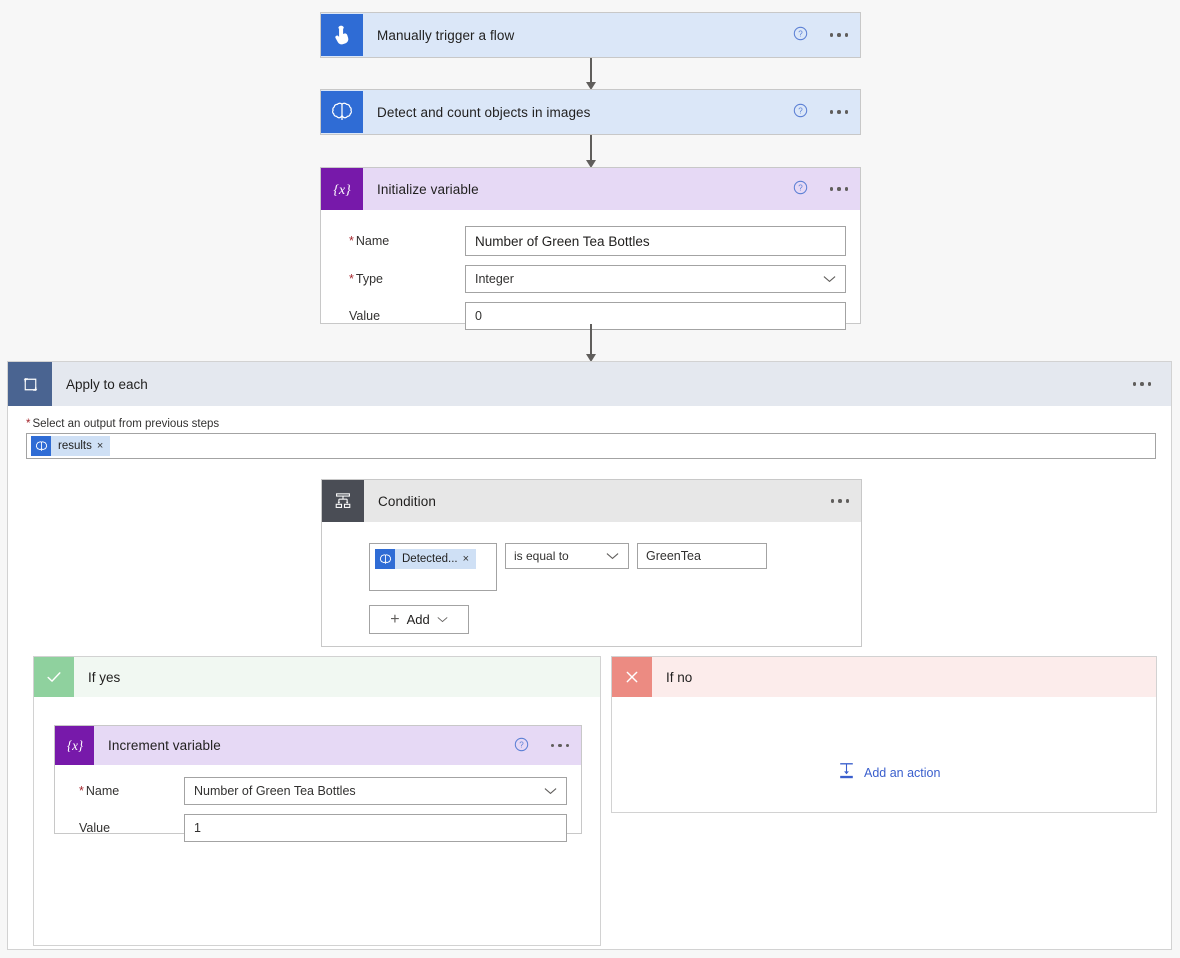 The width and height of the screenshot is (1180, 958). What do you see at coordinates (342, 190) in the screenshot?
I see `svg-text: {x}` at bounding box center [342, 190].